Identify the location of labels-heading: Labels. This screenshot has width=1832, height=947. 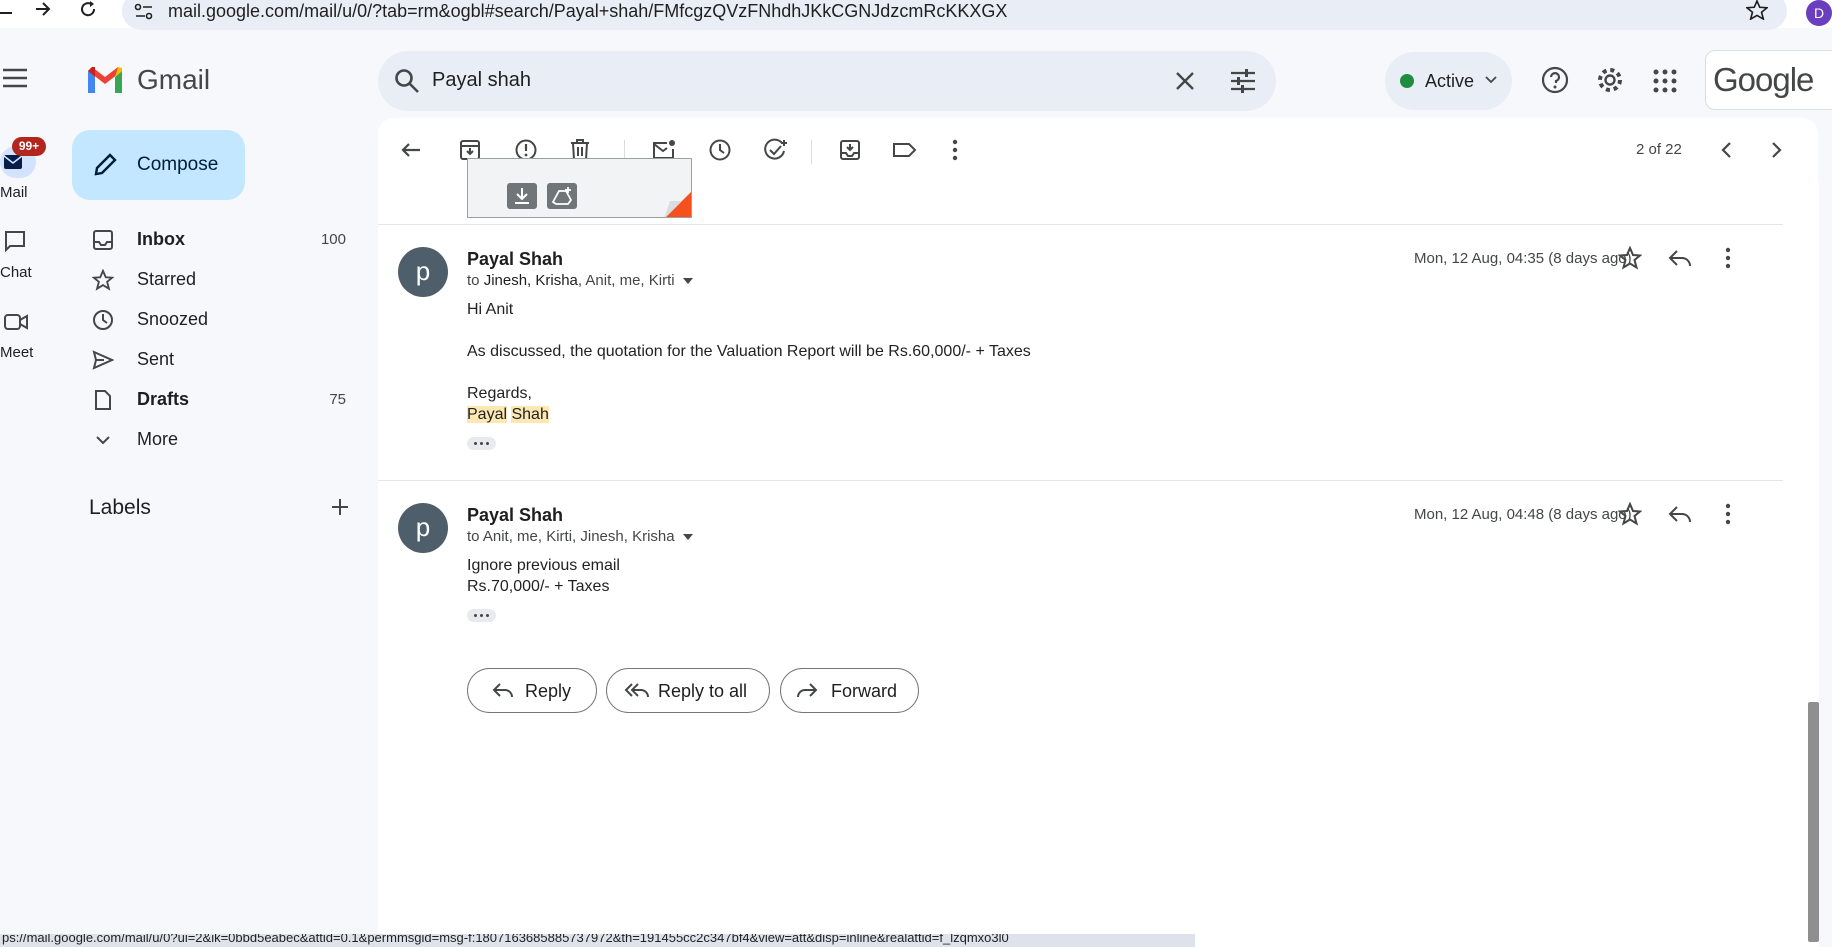
(120, 507).